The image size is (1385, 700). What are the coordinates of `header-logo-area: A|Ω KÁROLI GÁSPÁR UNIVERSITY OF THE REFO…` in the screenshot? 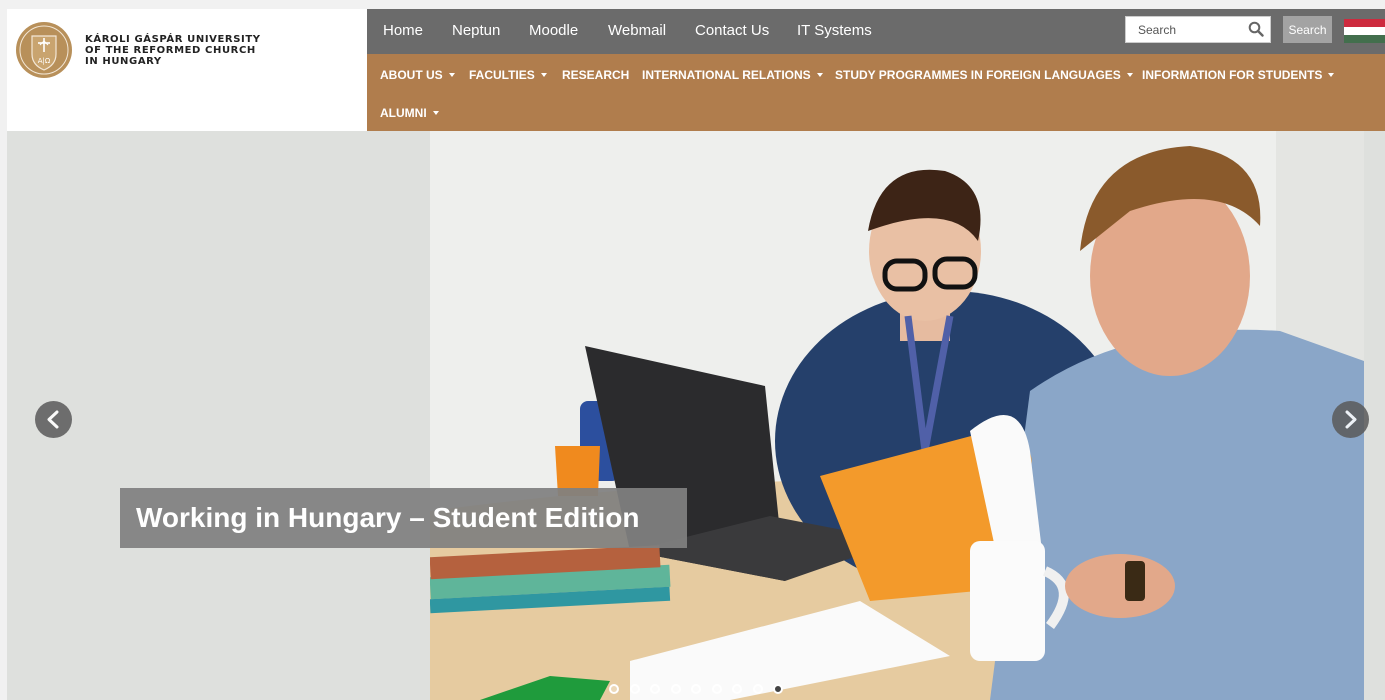 It's located at (187, 70).